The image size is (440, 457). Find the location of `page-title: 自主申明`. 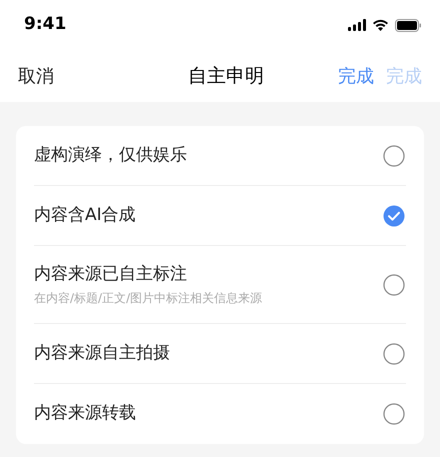

page-title: 自主申明 is located at coordinates (226, 76).